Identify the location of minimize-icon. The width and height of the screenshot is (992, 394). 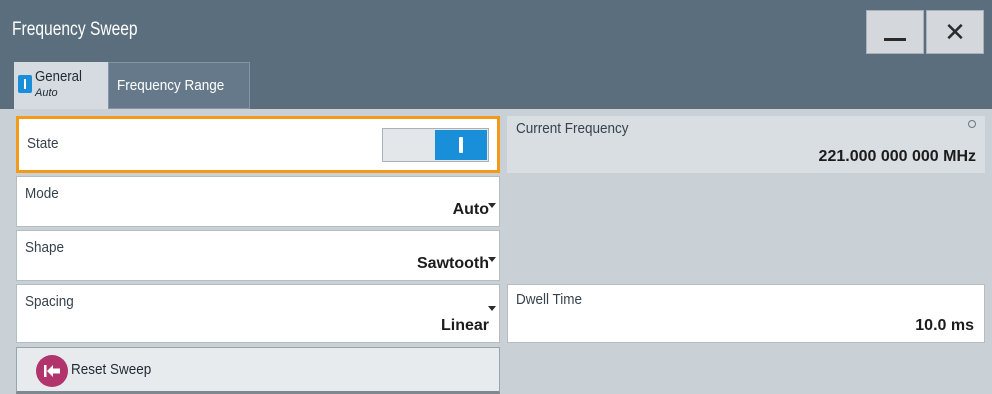
(895, 39).